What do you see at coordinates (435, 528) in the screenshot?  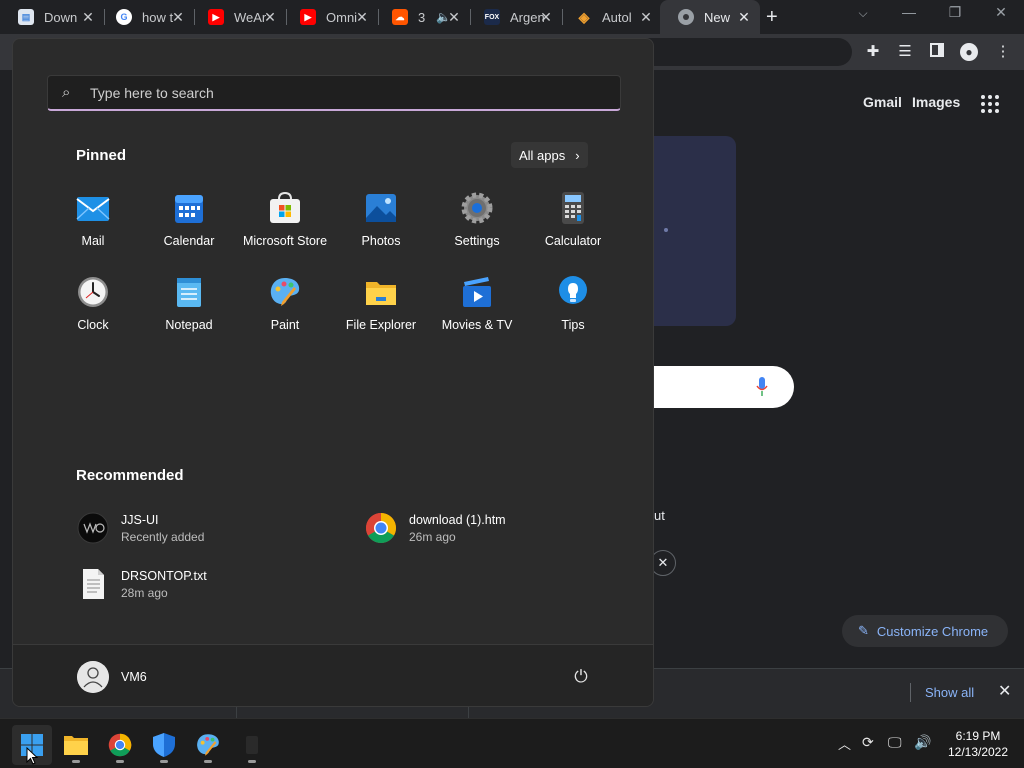 I see `recommended-item: download (1).htm 26m ago` at bounding box center [435, 528].